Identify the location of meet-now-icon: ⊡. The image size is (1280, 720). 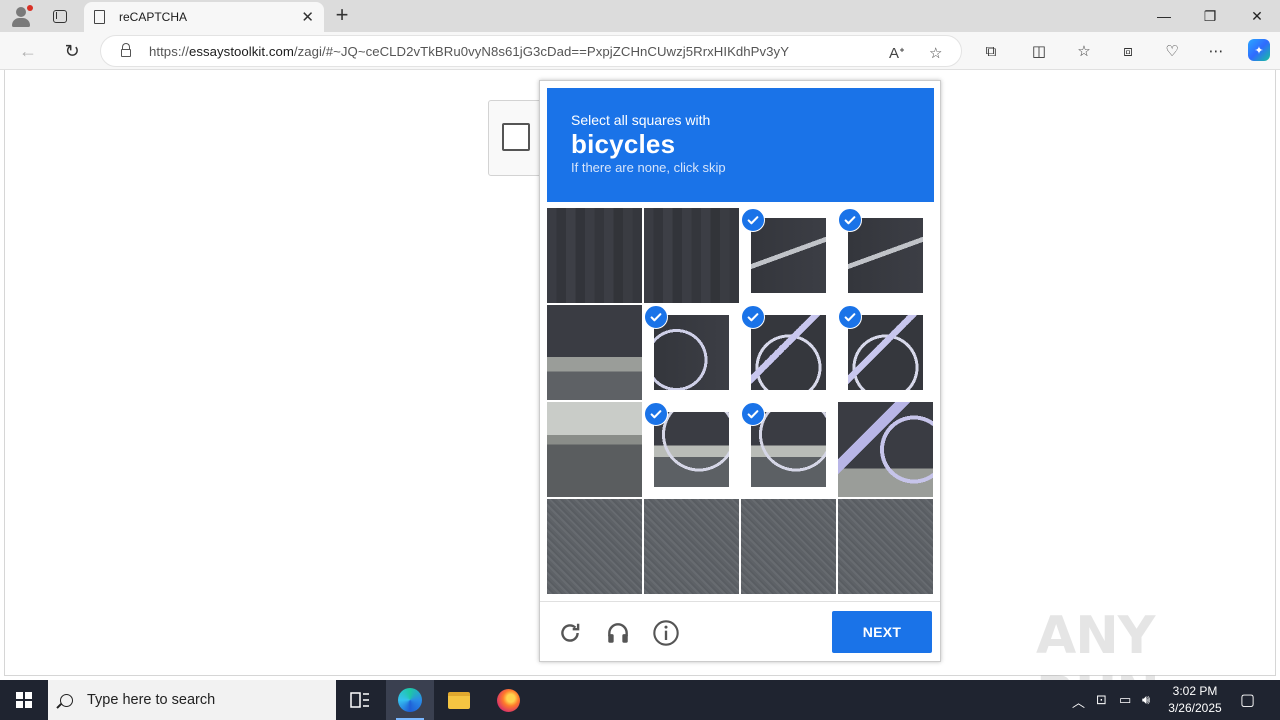
(1101, 700).